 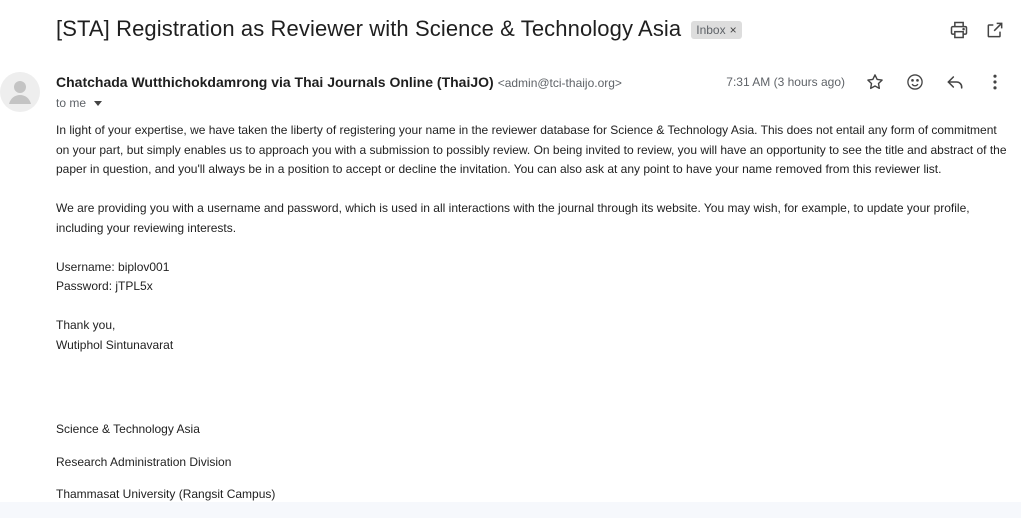 What do you see at coordinates (113, 266) in the screenshot?
I see `username-line: Username: biplov001` at bounding box center [113, 266].